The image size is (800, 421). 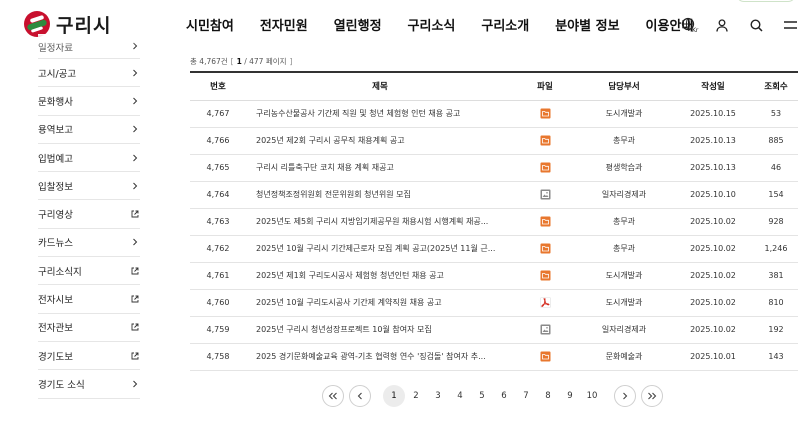 What do you see at coordinates (218, 302) in the screenshot?
I see `row-number: 4,760` at bounding box center [218, 302].